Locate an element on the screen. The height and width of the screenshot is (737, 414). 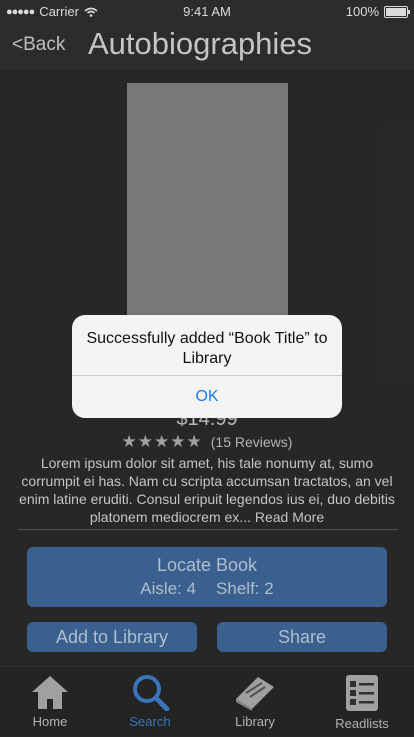
alert-ok-button: OK is located at coordinates (207, 397).